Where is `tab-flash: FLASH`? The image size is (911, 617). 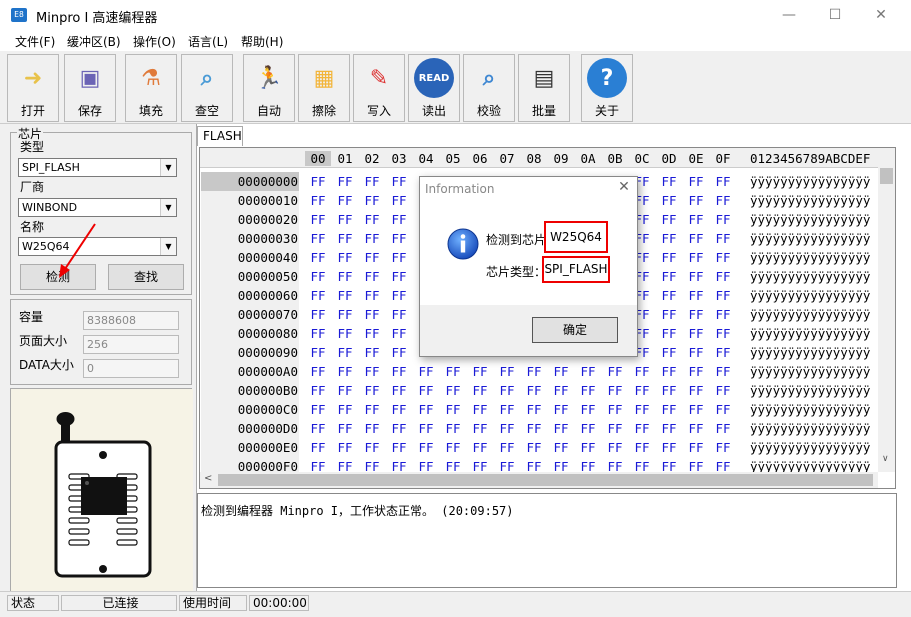
tab-flash: FLASH is located at coordinates (220, 136).